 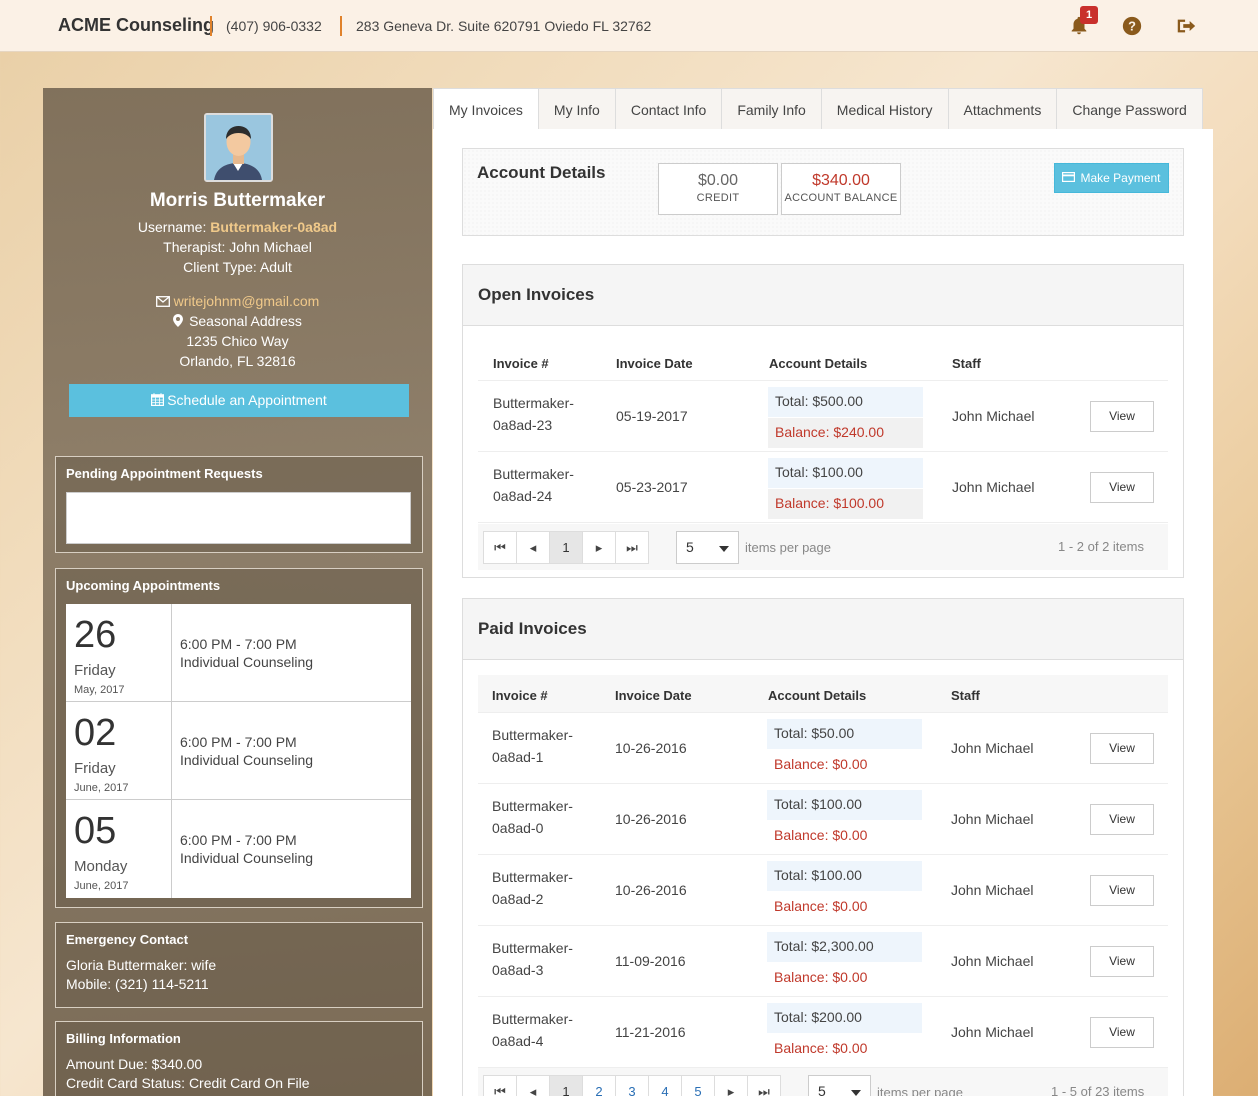 I want to click on make-payment-label: Make Payment, so click(x=1120, y=178).